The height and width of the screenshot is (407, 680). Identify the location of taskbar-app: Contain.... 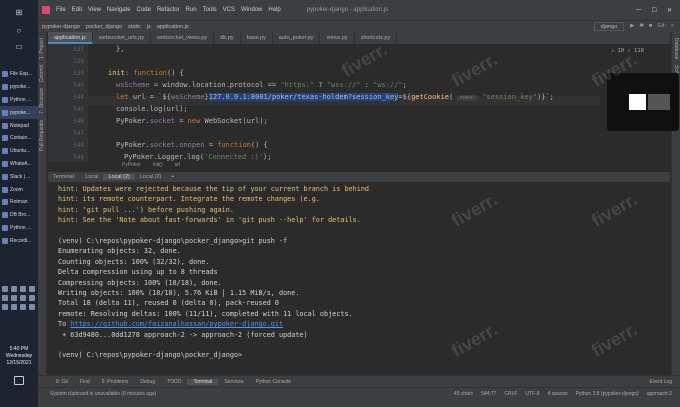
(19, 138).